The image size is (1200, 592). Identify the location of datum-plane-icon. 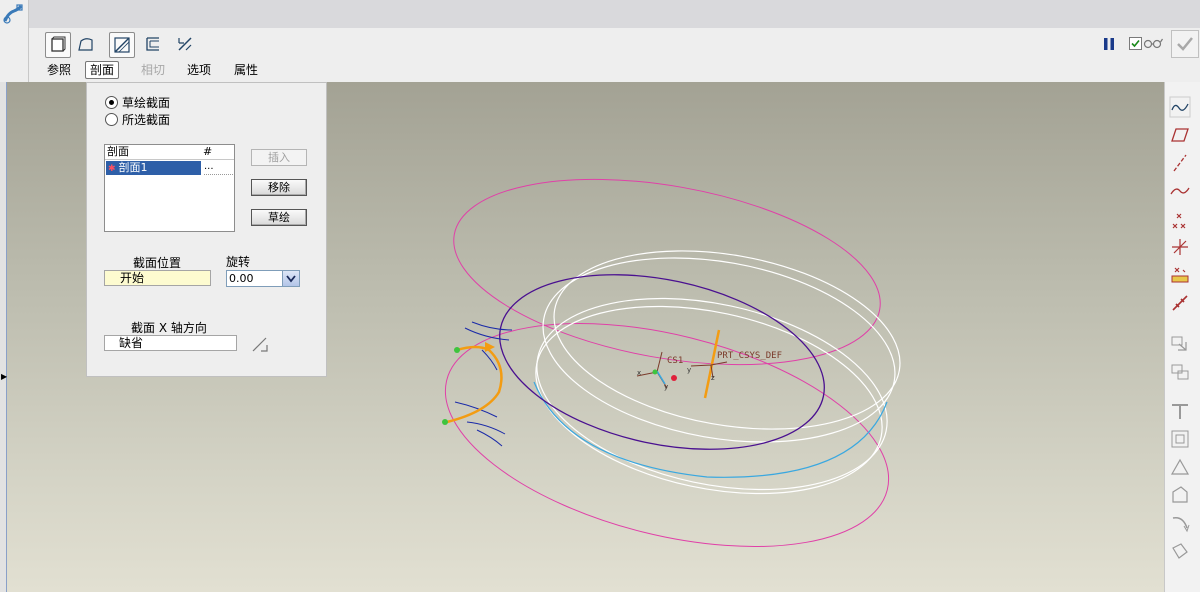
(1180, 135).